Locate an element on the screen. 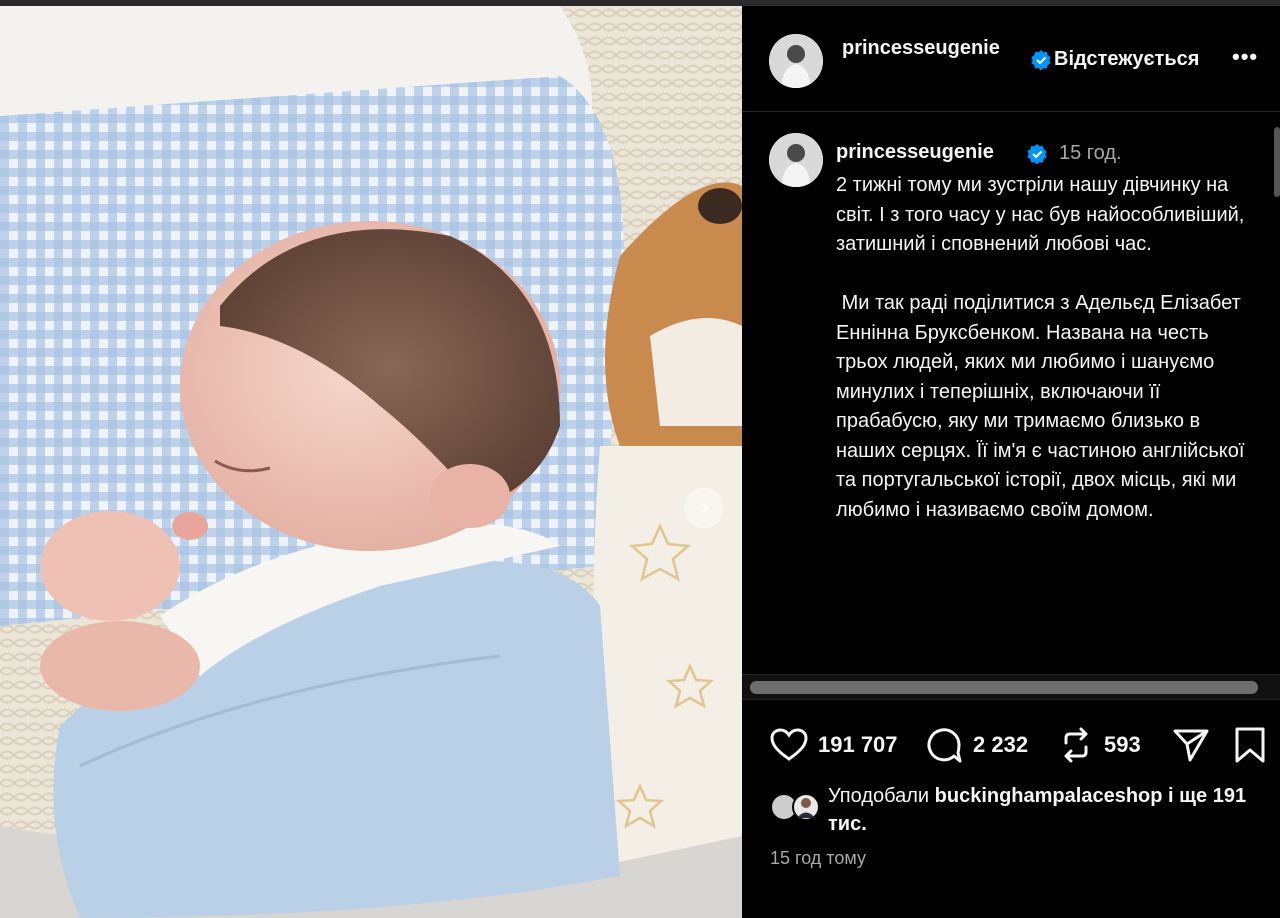 The height and width of the screenshot is (918, 1280). repost-icon is located at coordinates (1076, 745).